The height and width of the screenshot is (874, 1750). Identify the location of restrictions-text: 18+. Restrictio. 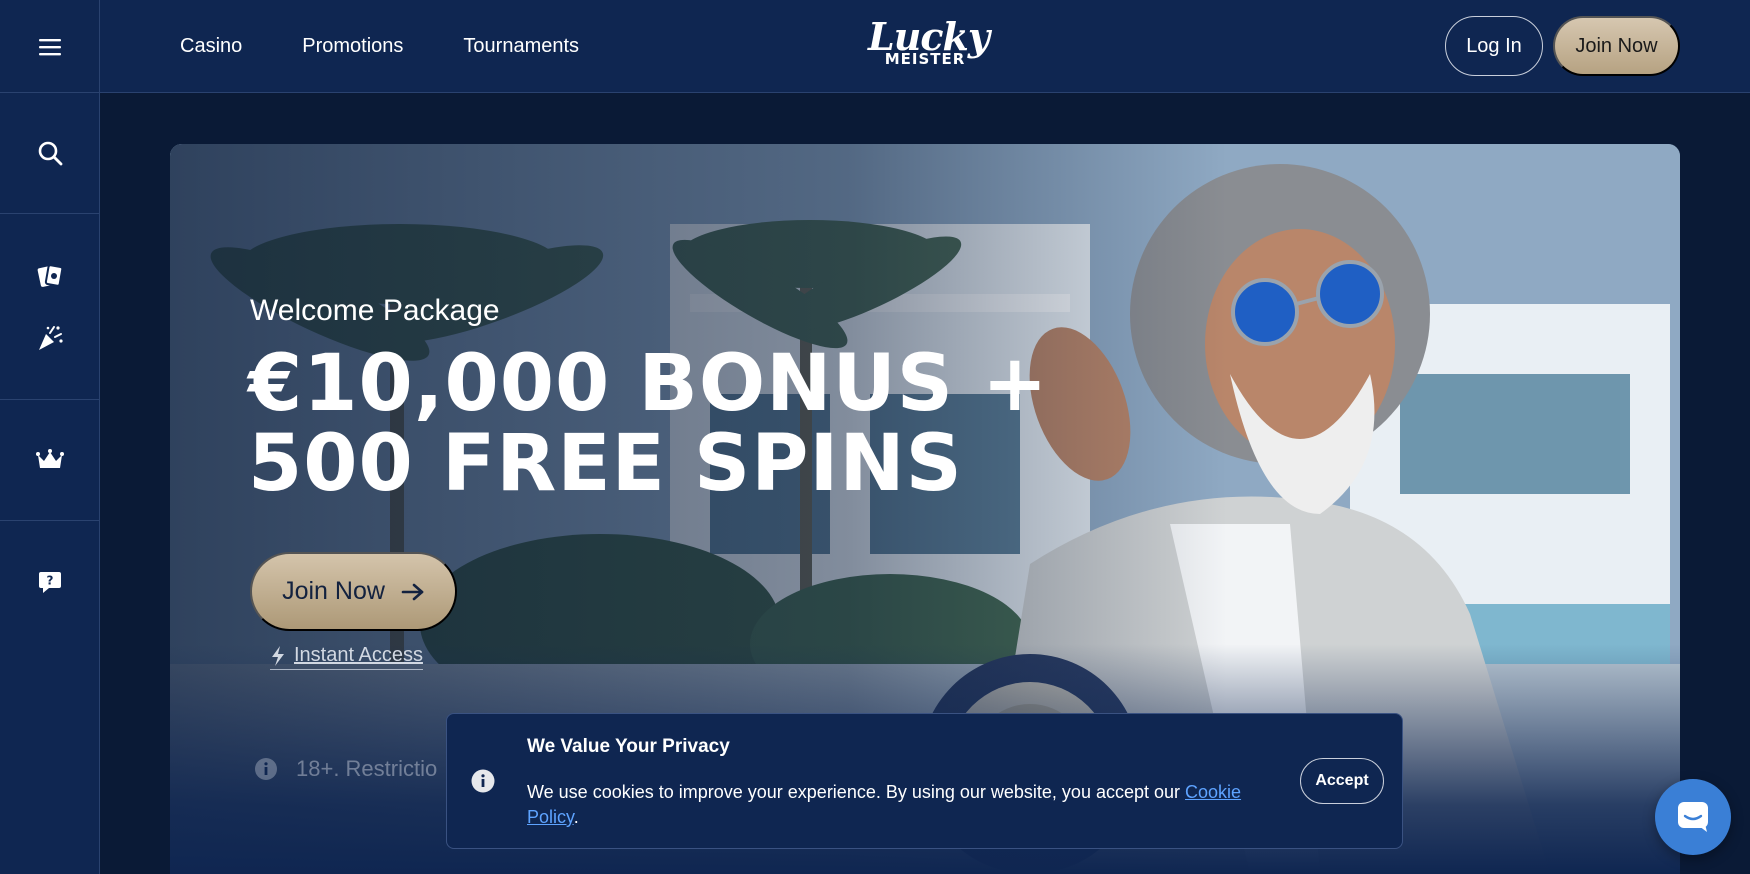
(367, 768).